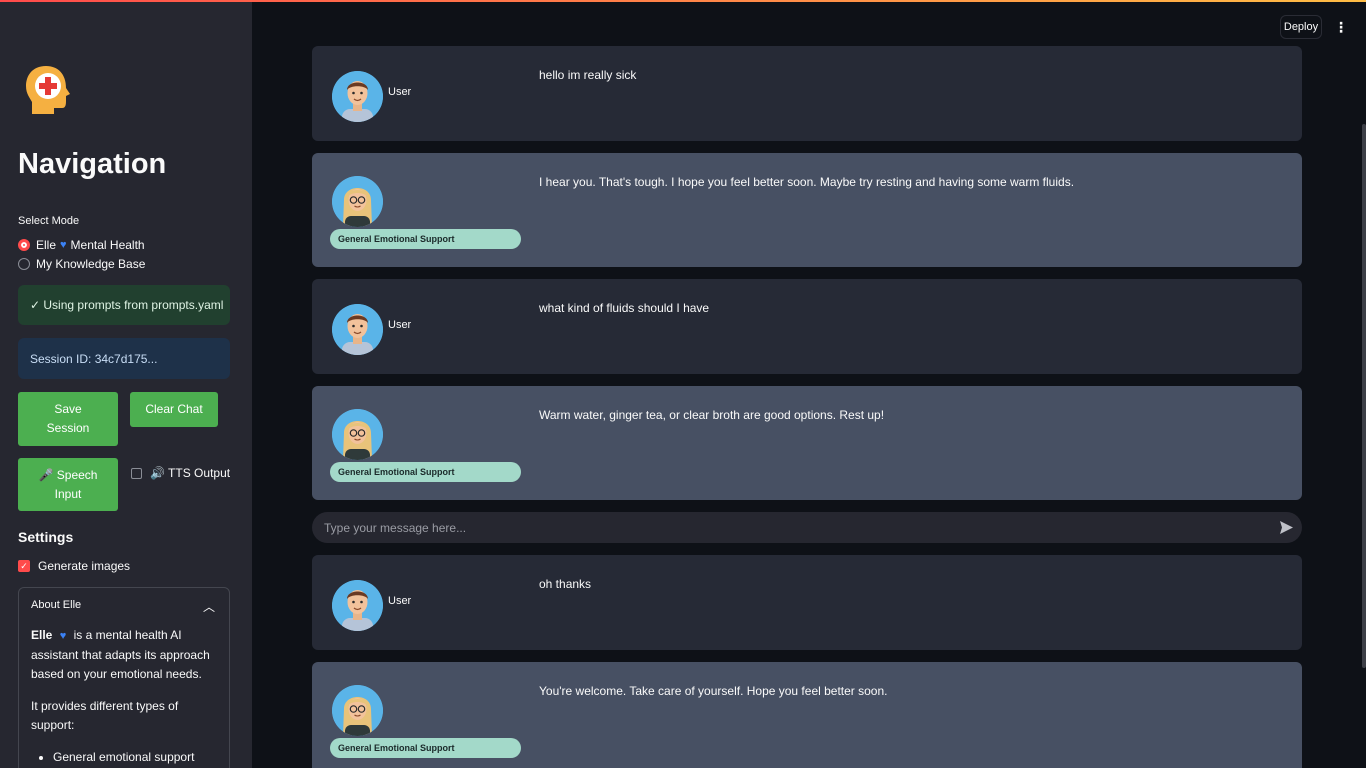 This screenshot has height=768, width=1366. Describe the element at coordinates (91, 264) in the screenshot. I see `mode-knowledge-base-label: My Knowledge Base` at that location.